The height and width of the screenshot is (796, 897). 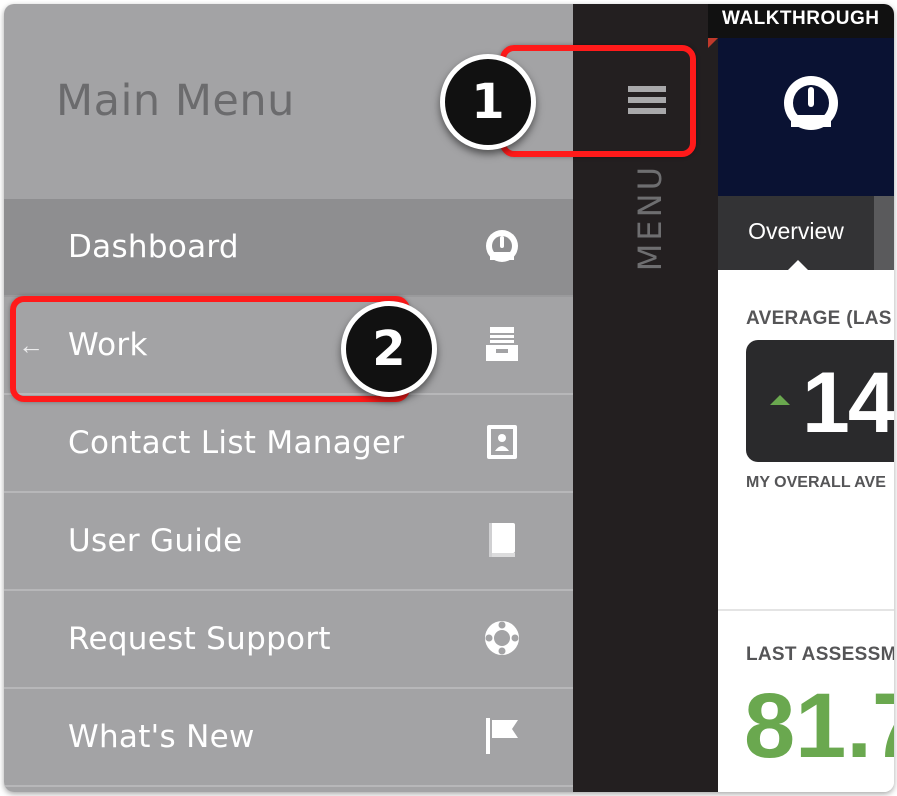 What do you see at coordinates (389, 349) in the screenshot?
I see `callout-badge-2: 2` at bounding box center [389, 349].